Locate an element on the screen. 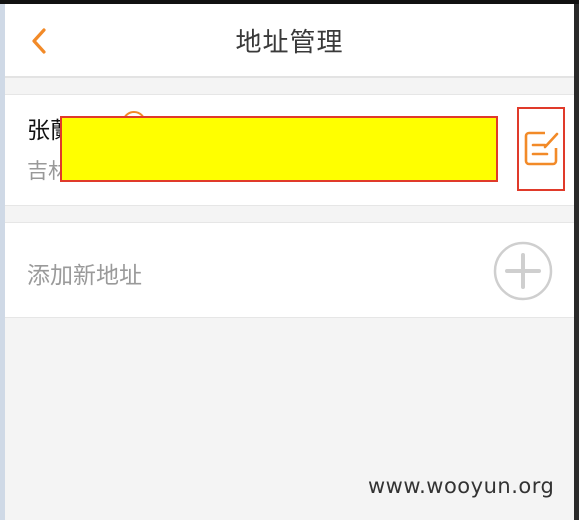 The height and width of the screenshot is (520, 579). window-right-edge is located at coordinates (576, 262).